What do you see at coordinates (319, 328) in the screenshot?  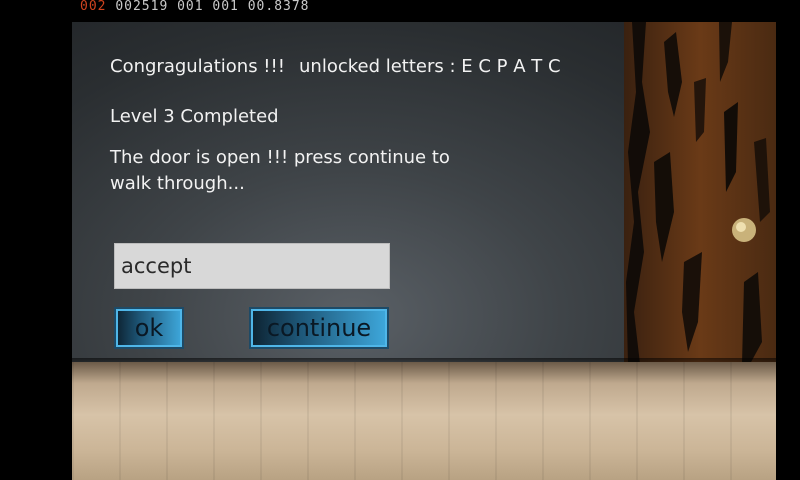 I see `continue-button: continue` at bounding box center [319, 328].